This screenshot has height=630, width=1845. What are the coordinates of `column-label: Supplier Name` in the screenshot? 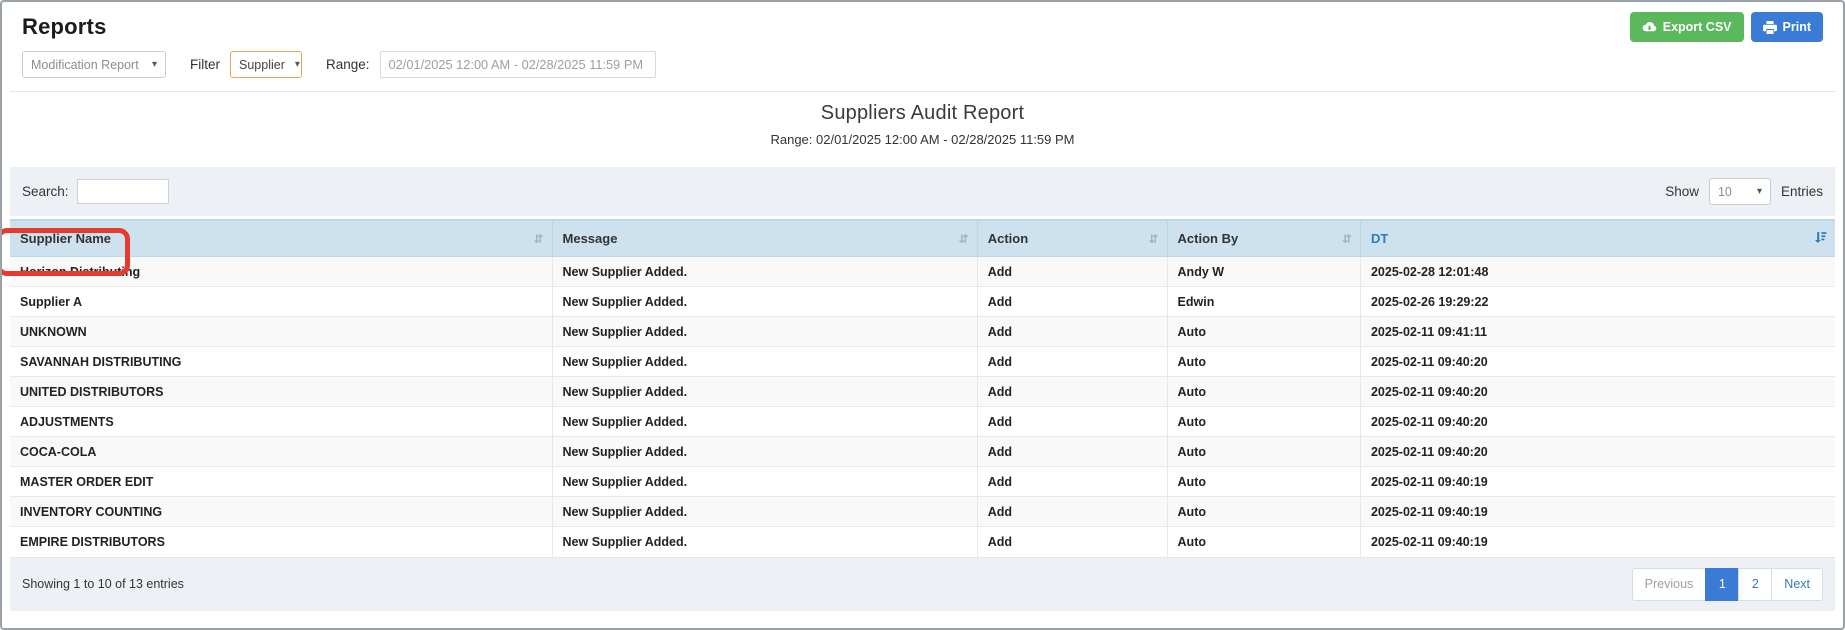 It's located at (66, 238).